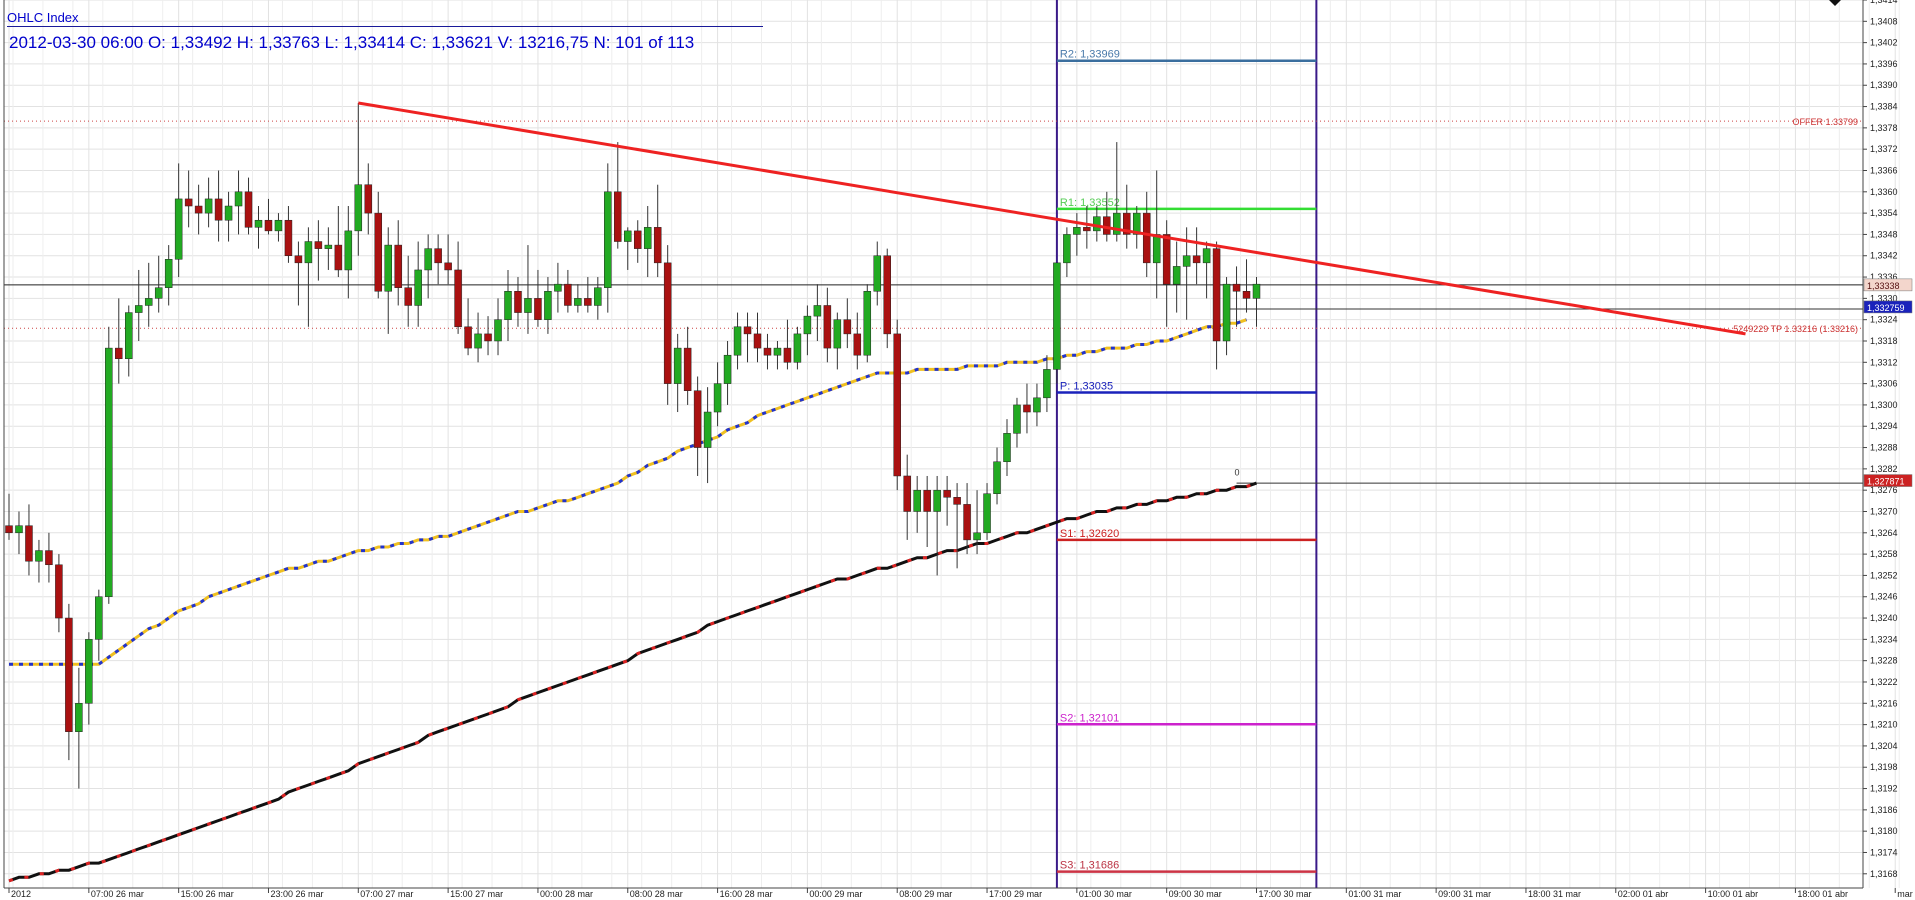 This screenshot has height=900, width=1915. What do you see at coordinates (835, 894) in the screenshot?
I see `x-tick-label: 00:00 29 mar` at bounding box center [835, 894].